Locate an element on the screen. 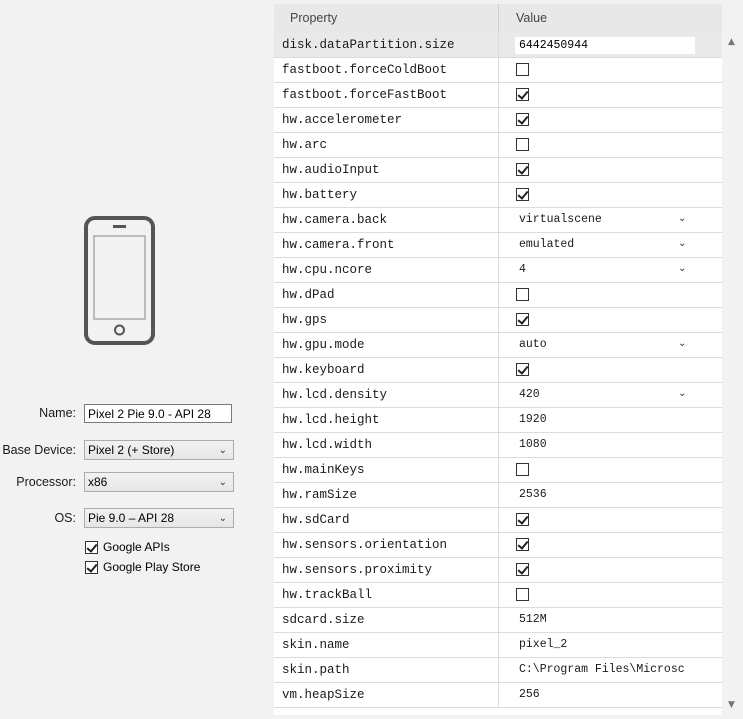  value-dropdown: 4 is located at coordinates (604, 269).